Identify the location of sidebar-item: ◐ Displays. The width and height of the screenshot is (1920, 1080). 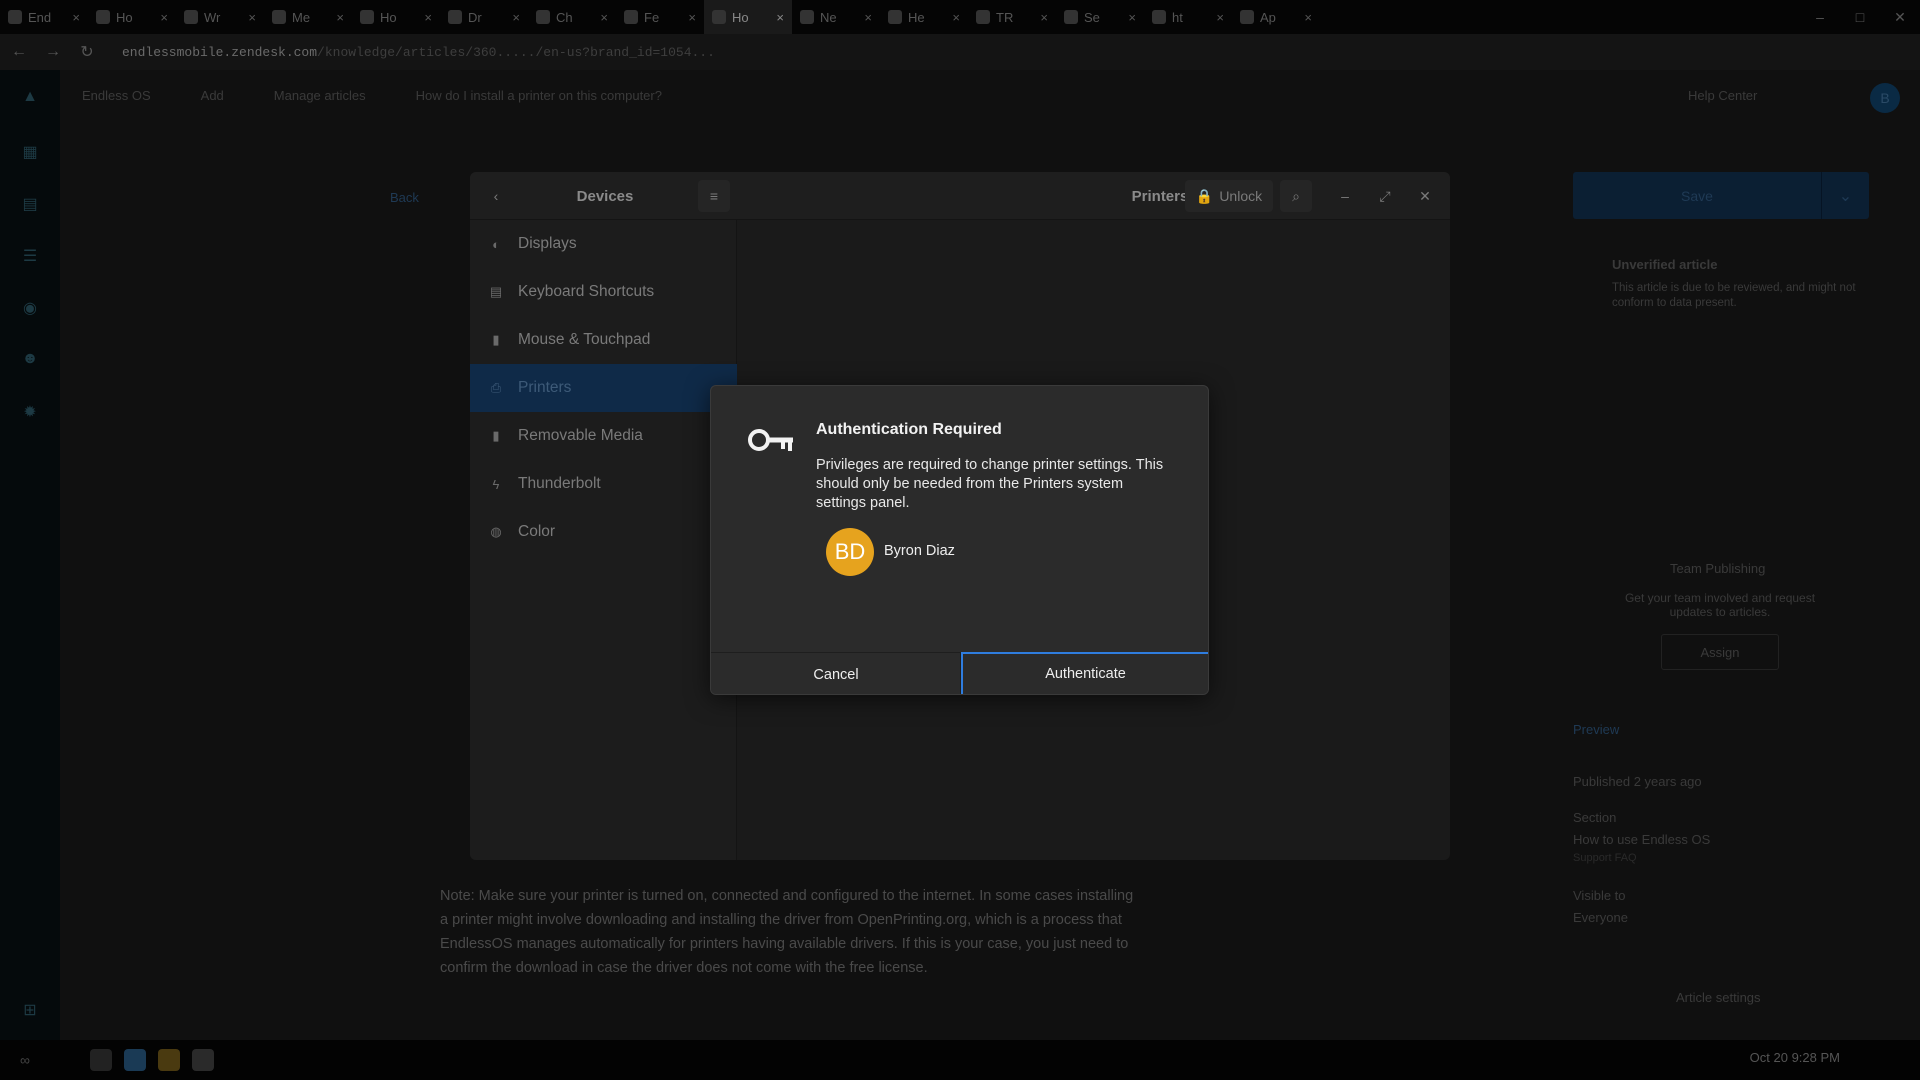
(603, 244).